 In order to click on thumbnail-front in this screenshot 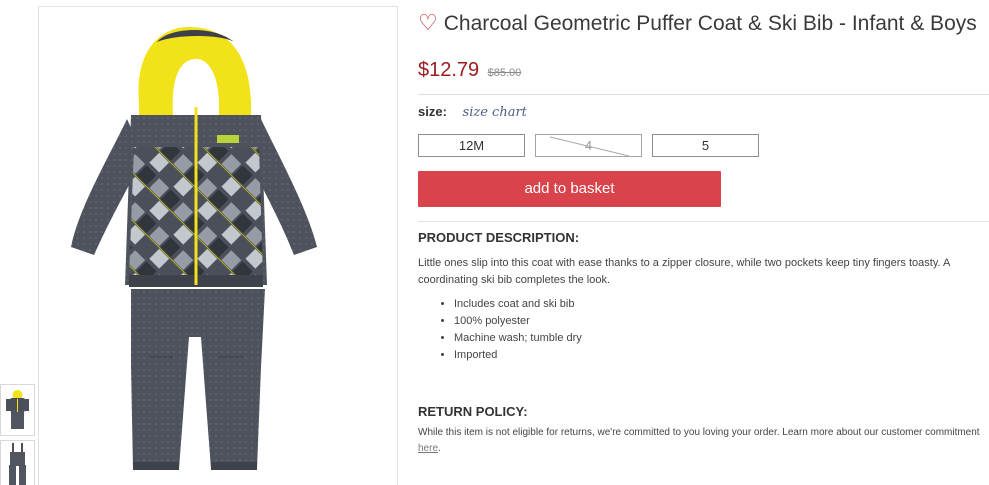, I will do `click(17, 410)`.